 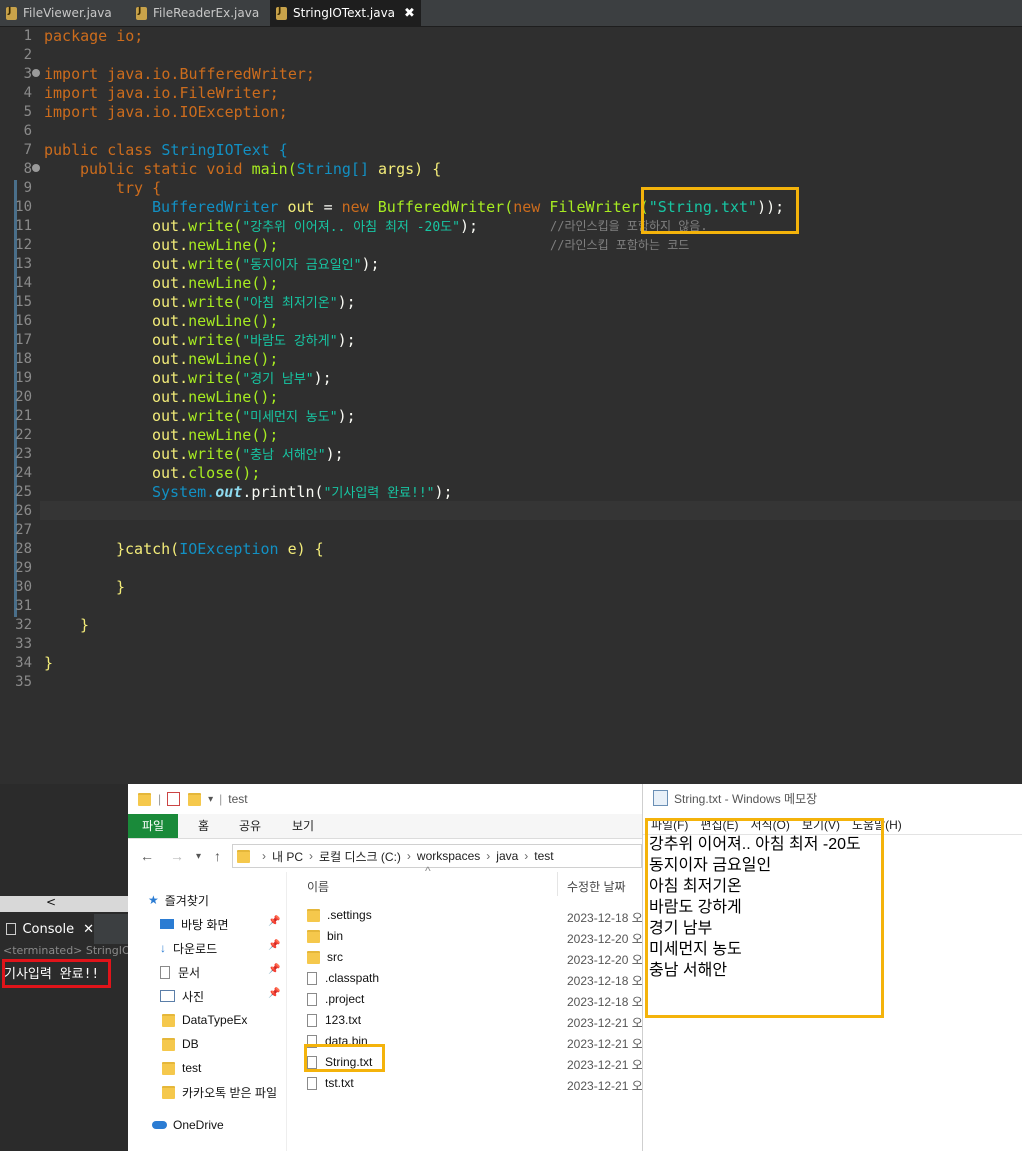 I want to click on nav-item-favorites: ★ 즐겨찾기, so click(x=178, y=900).